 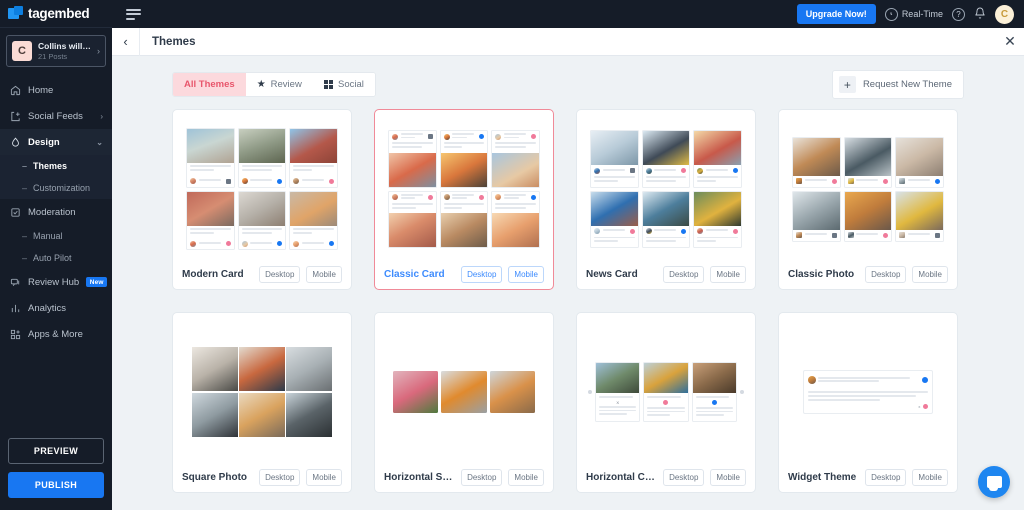 I want to click on clock-icon, so click(x=891, y=14).